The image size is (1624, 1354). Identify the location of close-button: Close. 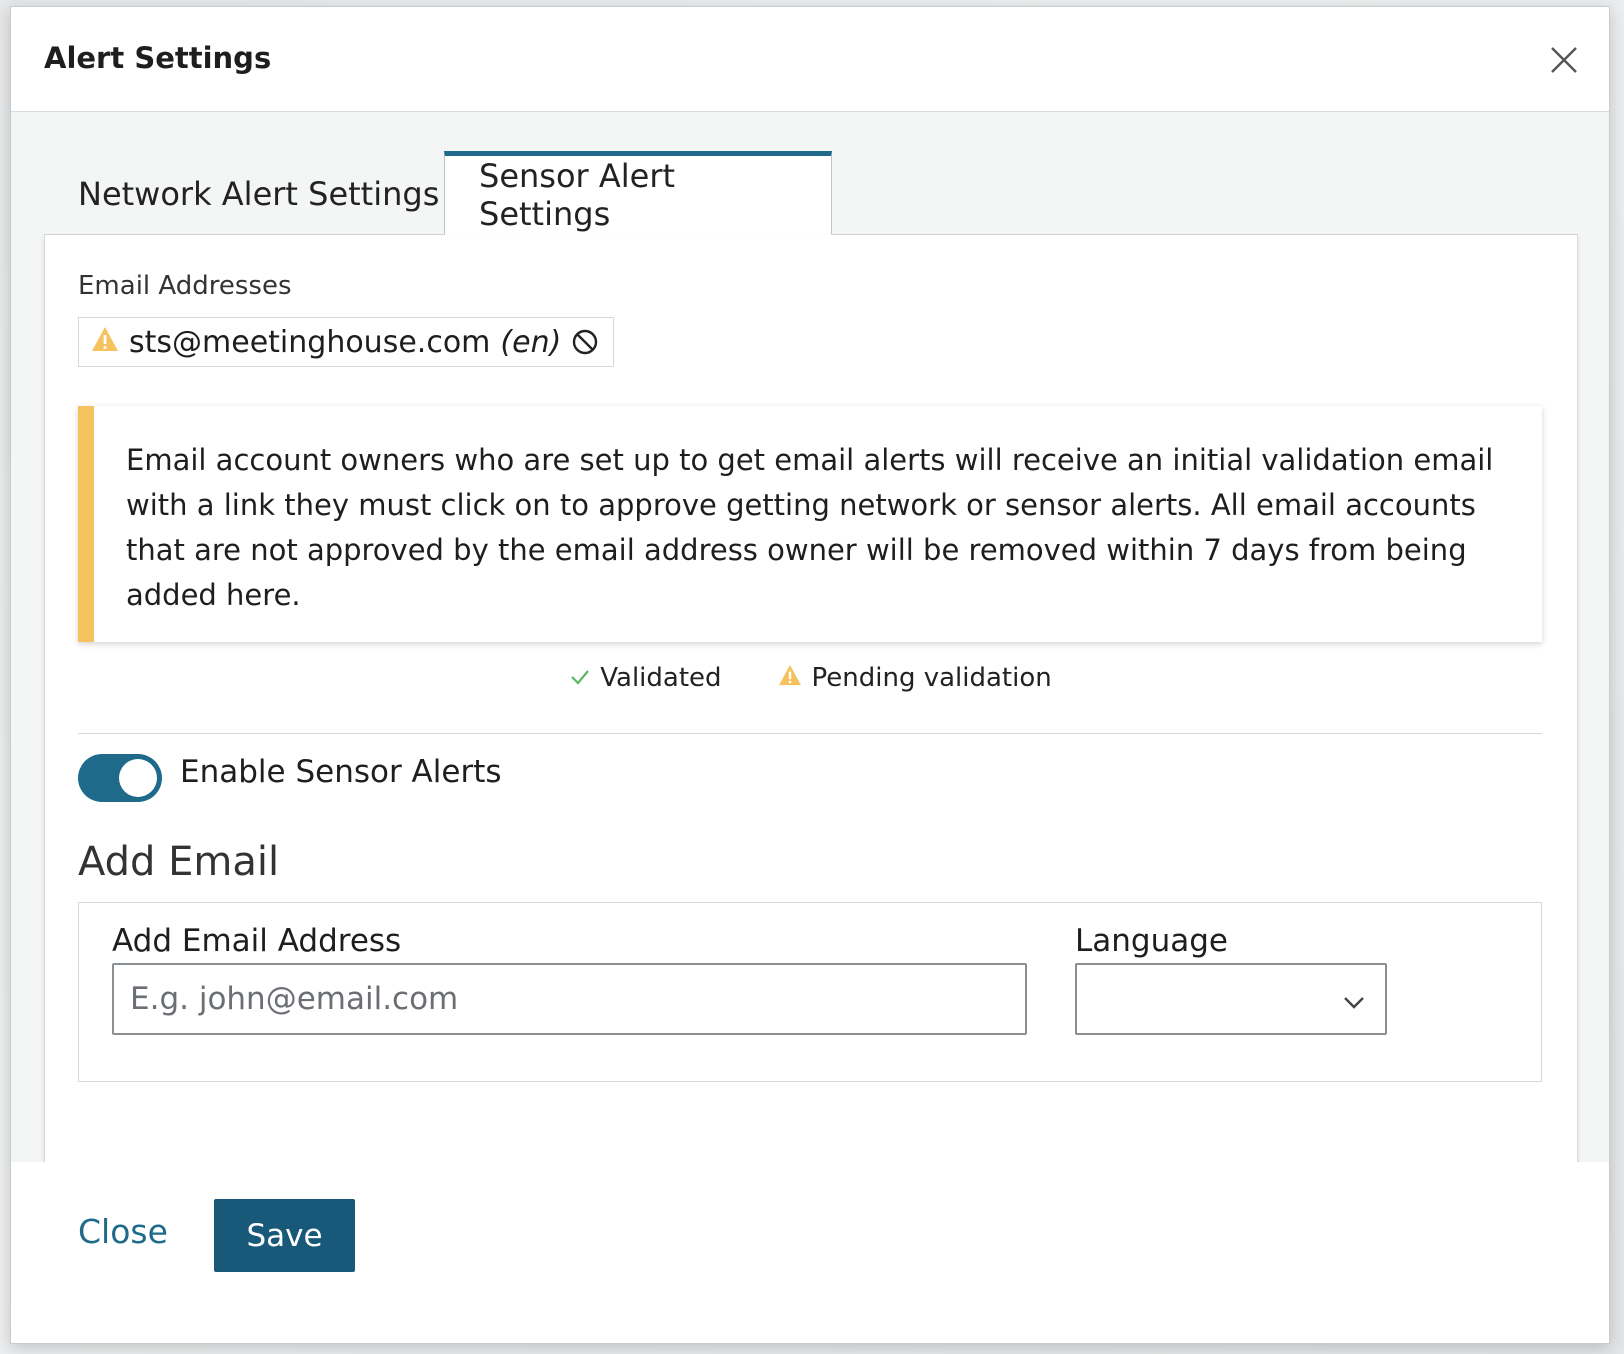
(123, 1231).